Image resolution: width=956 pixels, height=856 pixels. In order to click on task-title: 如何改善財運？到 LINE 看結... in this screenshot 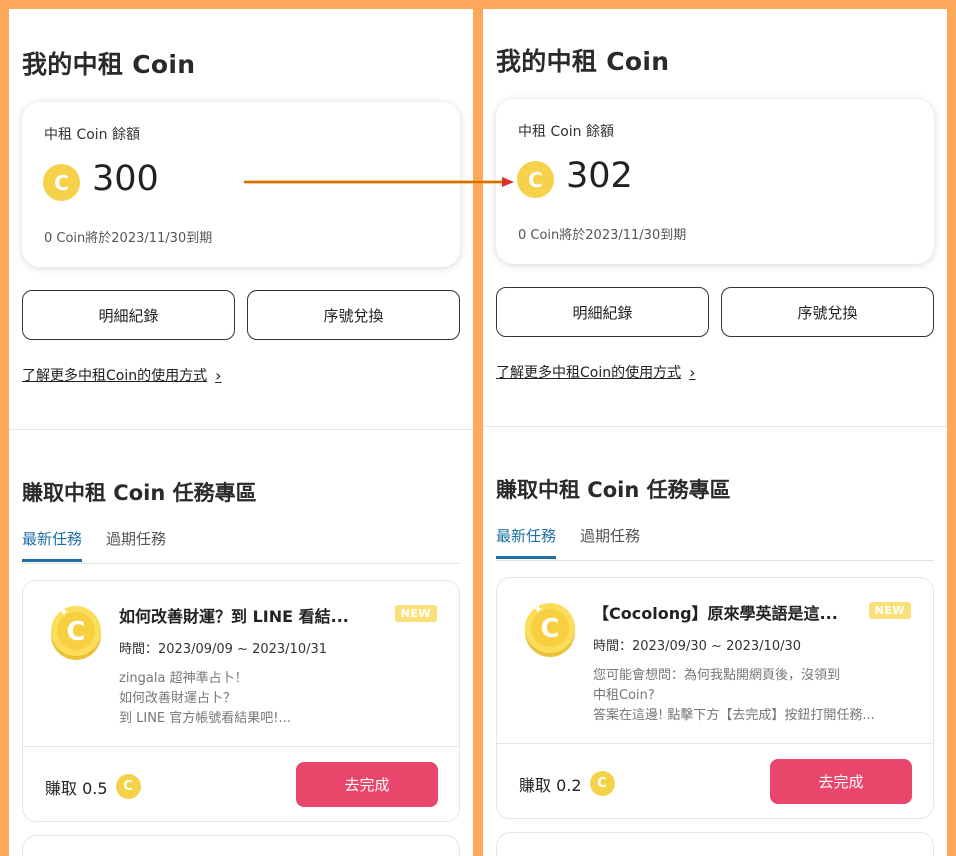, I will do `click(247, 615)`.